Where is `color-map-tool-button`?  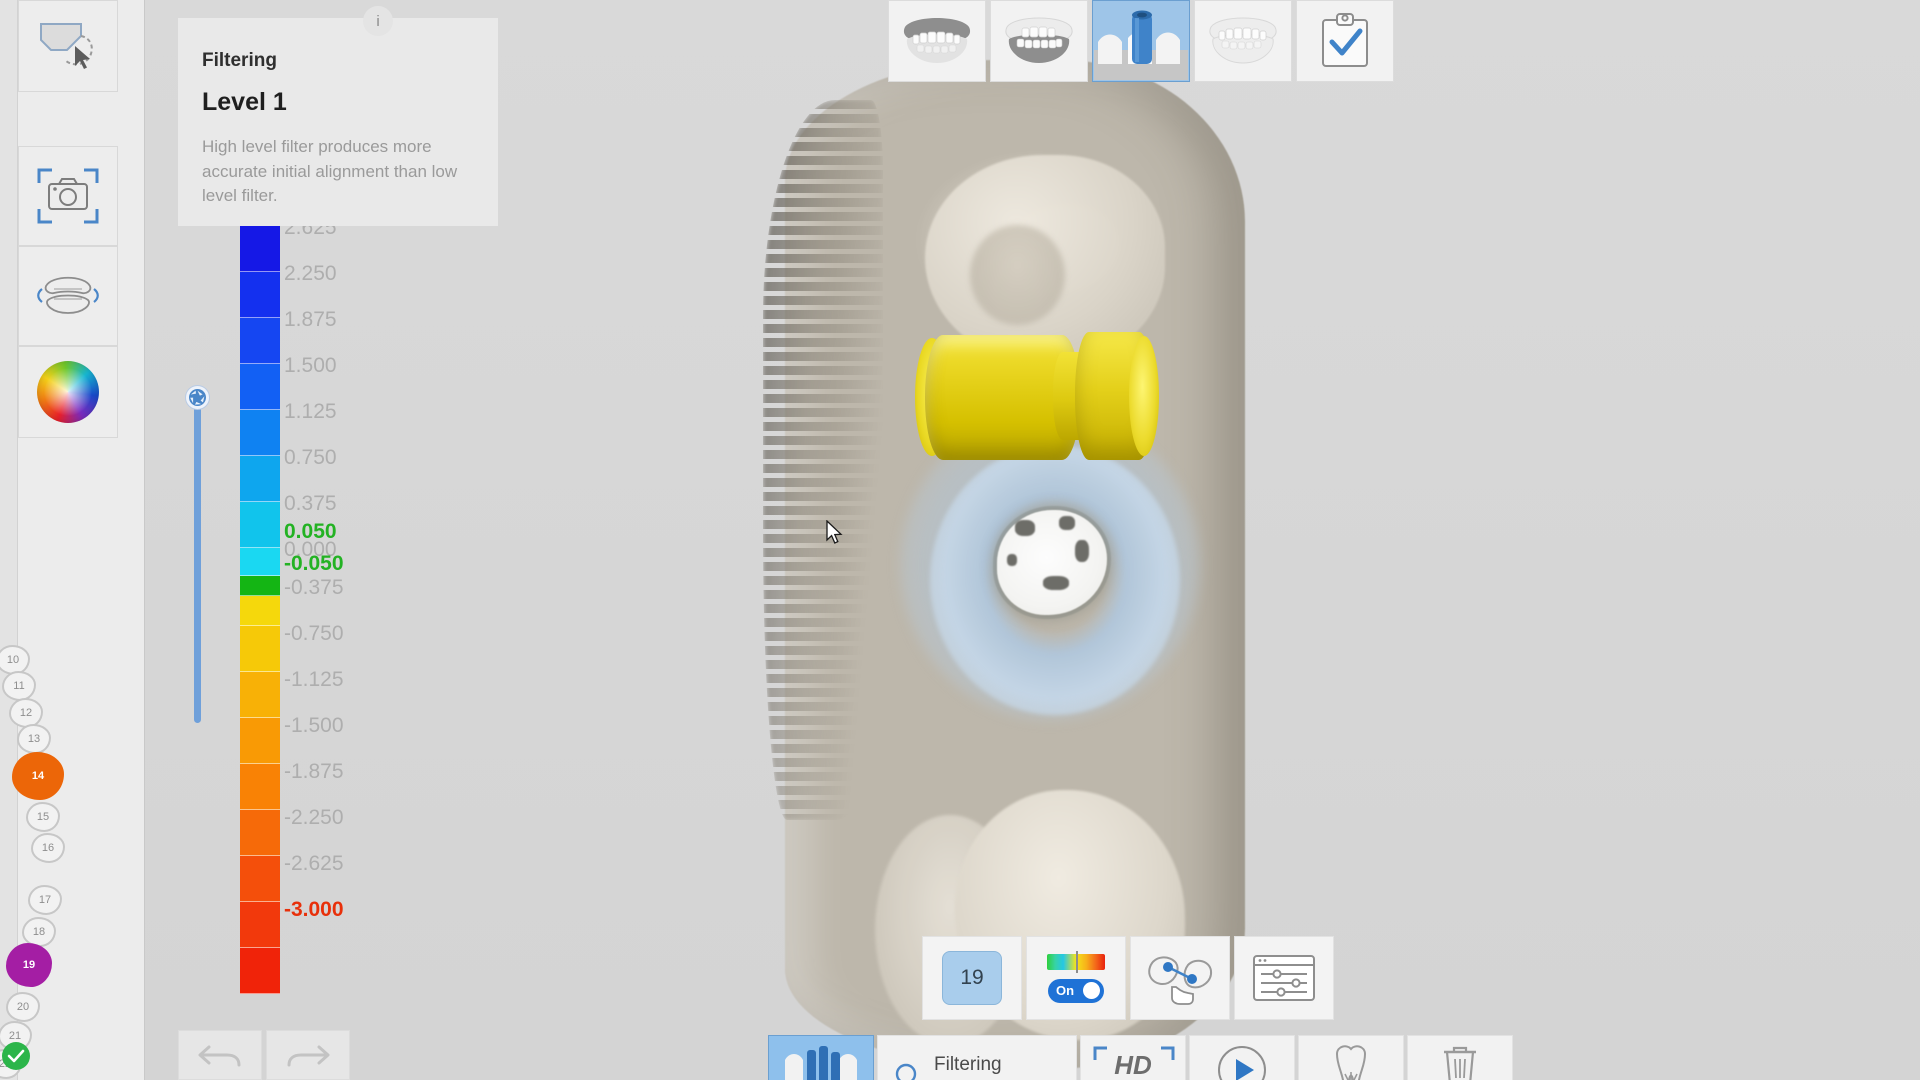
color-map-tool-button is located at coordinates (68, 392).